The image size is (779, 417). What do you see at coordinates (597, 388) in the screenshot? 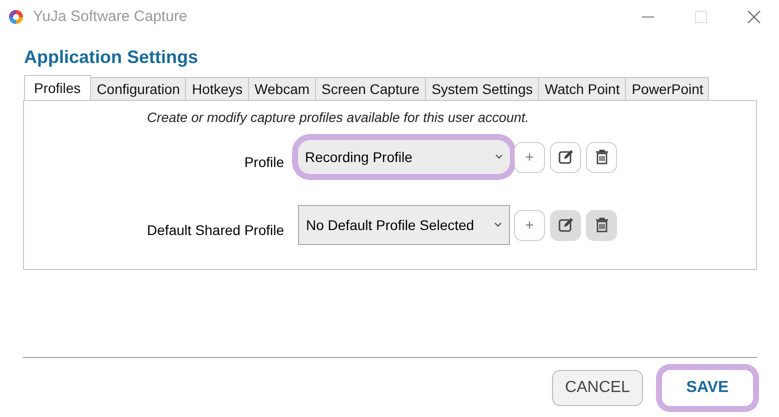
I see `cancel-button: CANCEL` at bounding box center [597, 388].